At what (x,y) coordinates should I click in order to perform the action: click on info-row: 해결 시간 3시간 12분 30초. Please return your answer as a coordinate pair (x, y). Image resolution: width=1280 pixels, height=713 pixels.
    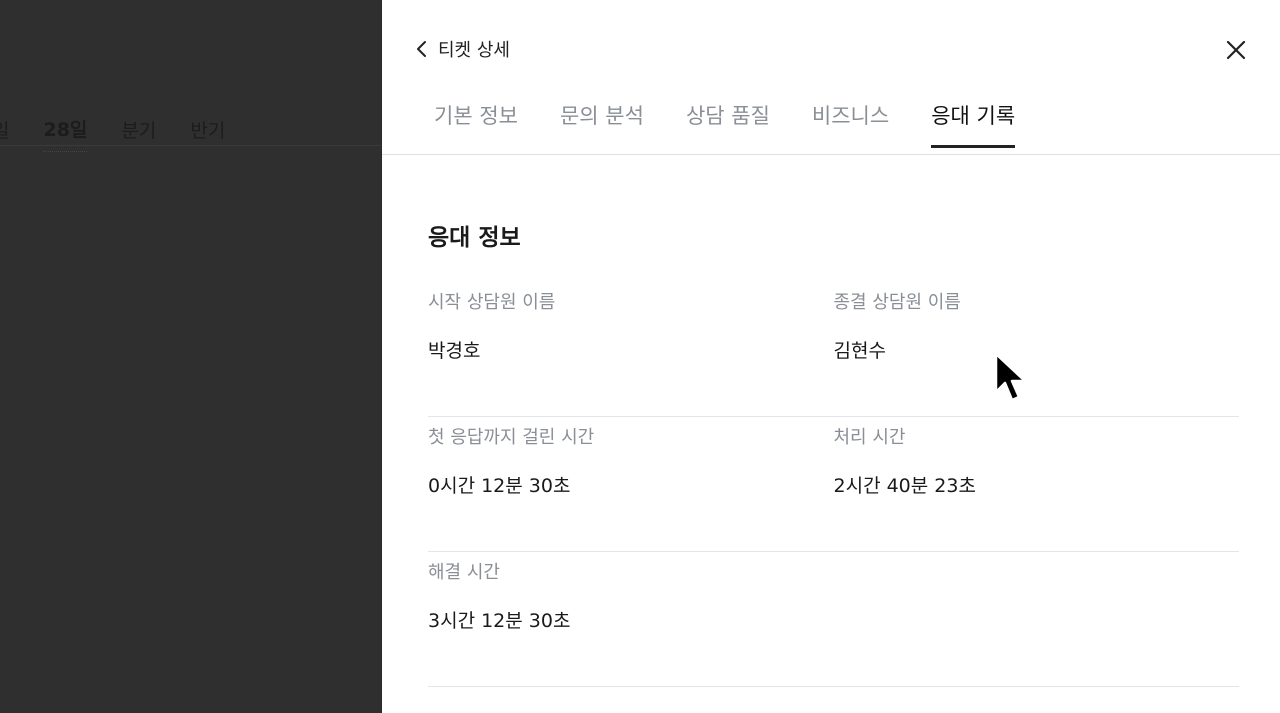
    Looking at the image, I should click on (833, 619).